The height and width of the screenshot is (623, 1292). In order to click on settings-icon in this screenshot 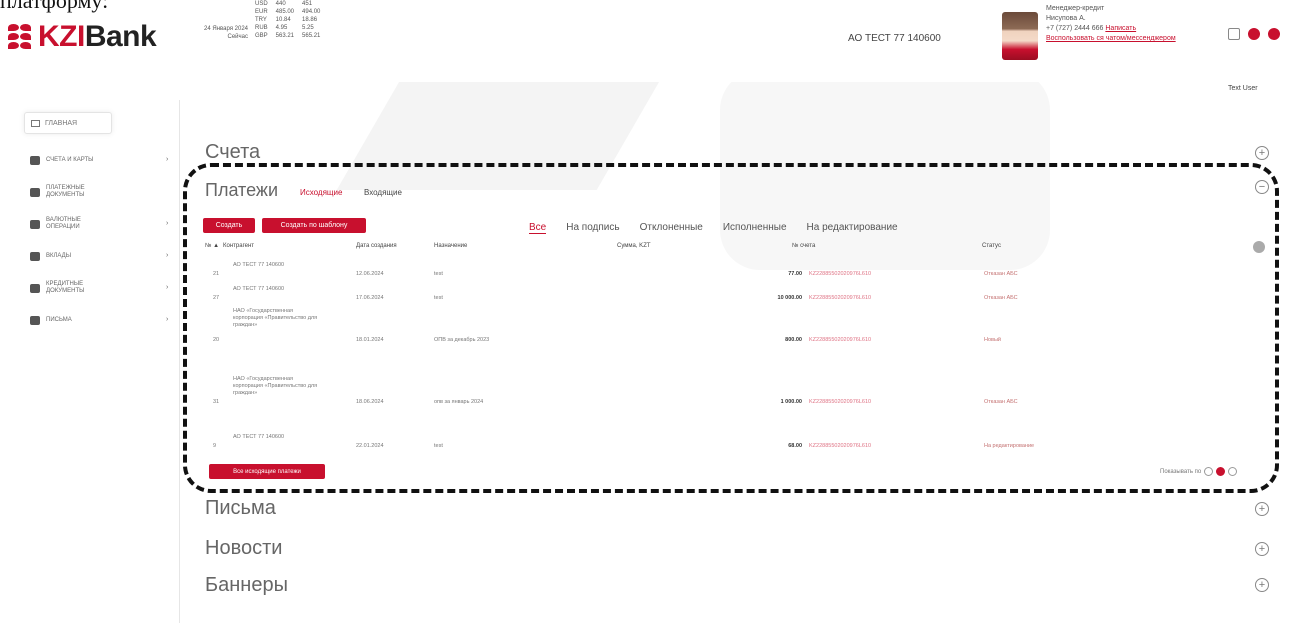, I will do `click(1254, 34)`.